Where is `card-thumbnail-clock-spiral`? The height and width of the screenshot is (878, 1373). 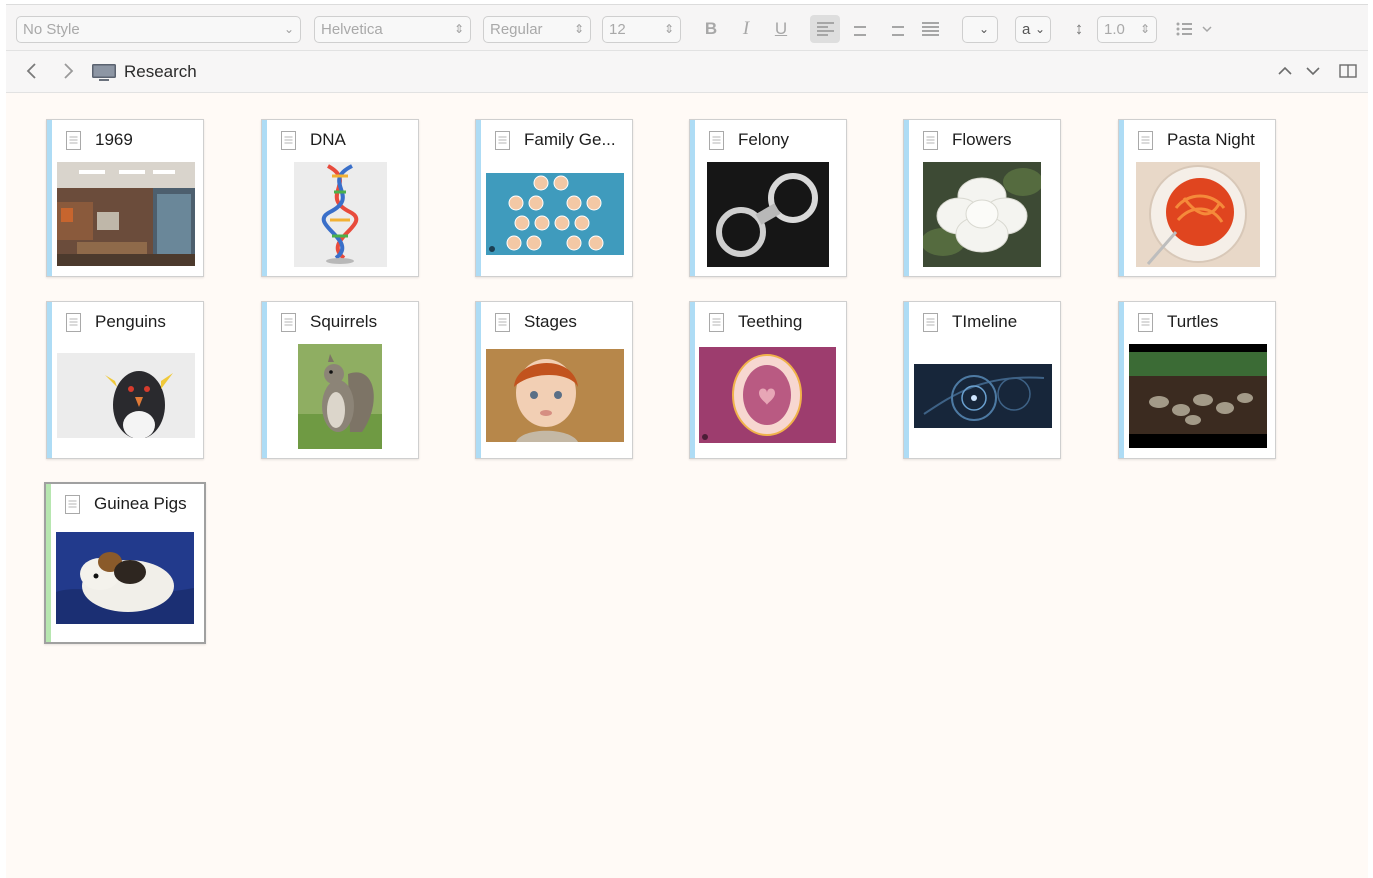
card-thumbnail-clock-spiral is located at coordinates (983, 396).